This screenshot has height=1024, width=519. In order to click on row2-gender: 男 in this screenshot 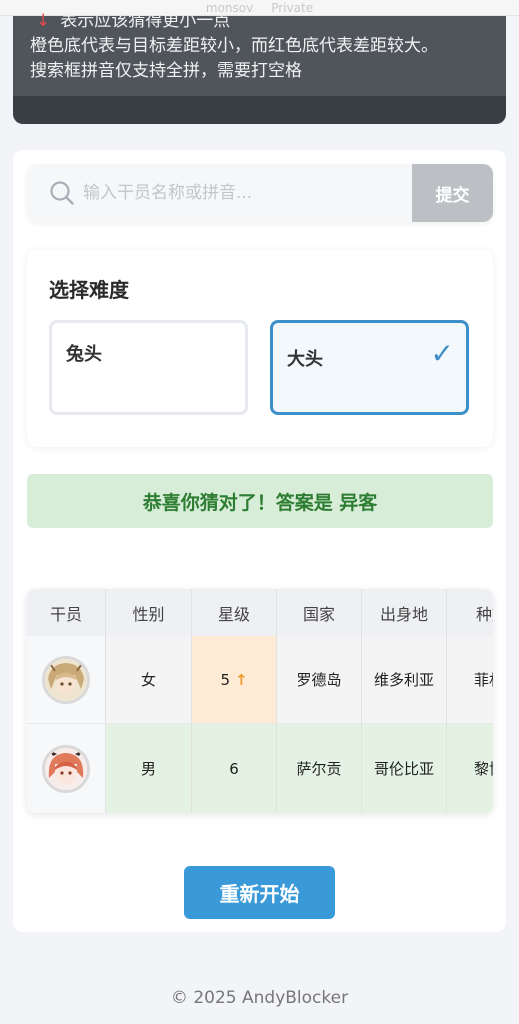, I will do `click(149, 768)`.